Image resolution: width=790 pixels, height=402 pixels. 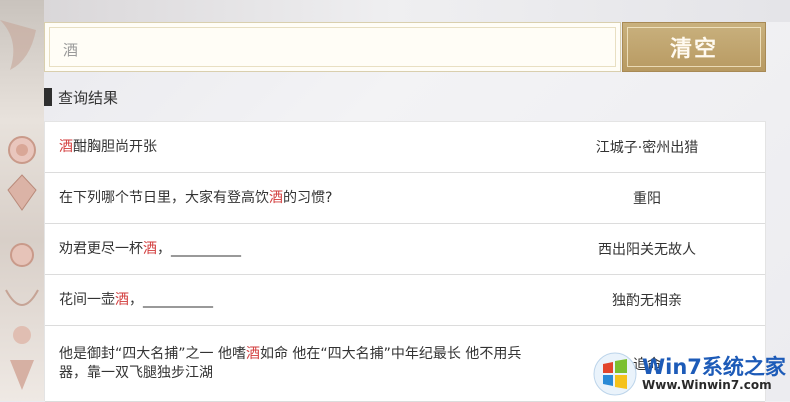 I want to click on watermark: Win7系统之家 Www.Winwin7.com, so click(x=691, y=373).